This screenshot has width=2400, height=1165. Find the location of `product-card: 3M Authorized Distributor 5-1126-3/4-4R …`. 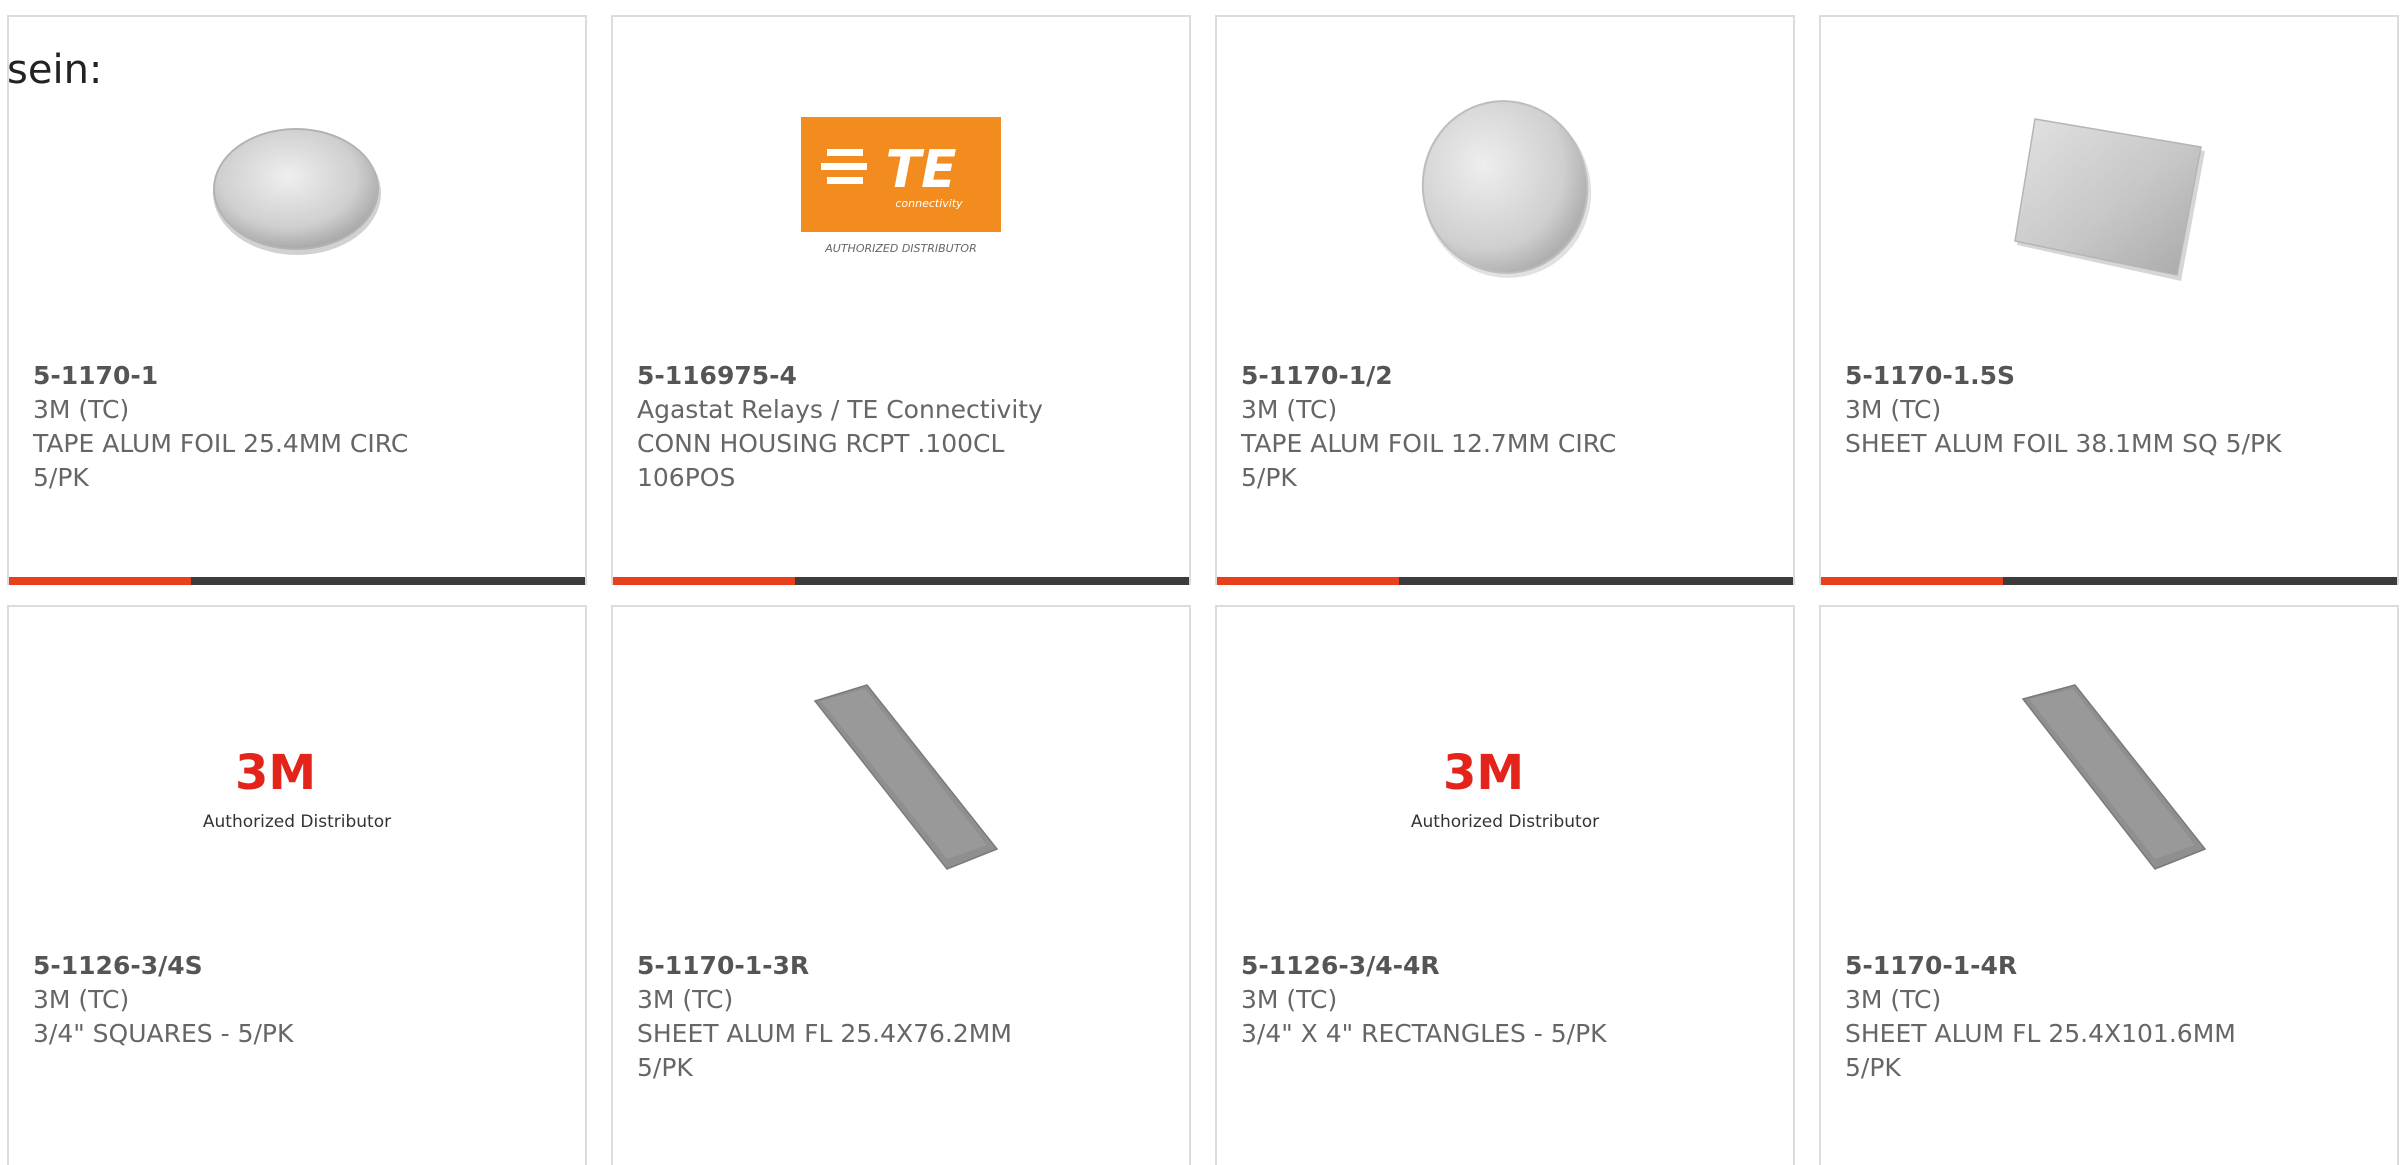

product-card: 3M Authorized Distributor 5-1126-3/4-4R … is located at coordinates (1505, 885).